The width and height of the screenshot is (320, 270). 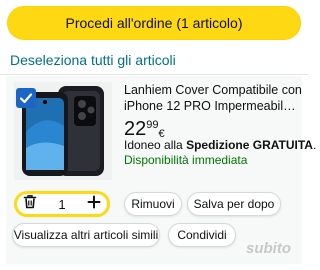 I want to click on trash-icon, so click(x=30, y=202).